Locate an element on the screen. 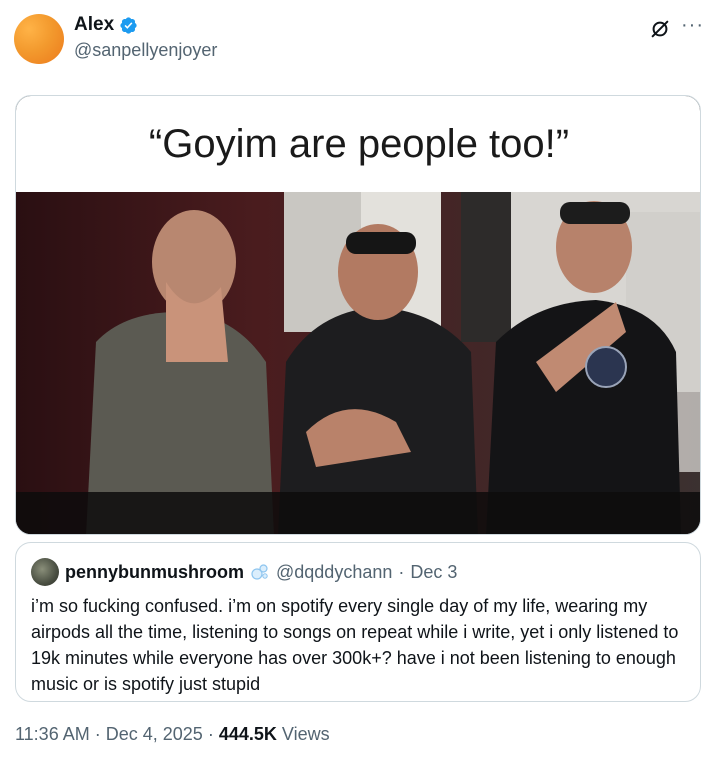 This screenshot has width=716, height=762. post-metadata: 11:36 AM · Dec 4, 2025 · 444.5K Views is located at coordinates (172, 734).